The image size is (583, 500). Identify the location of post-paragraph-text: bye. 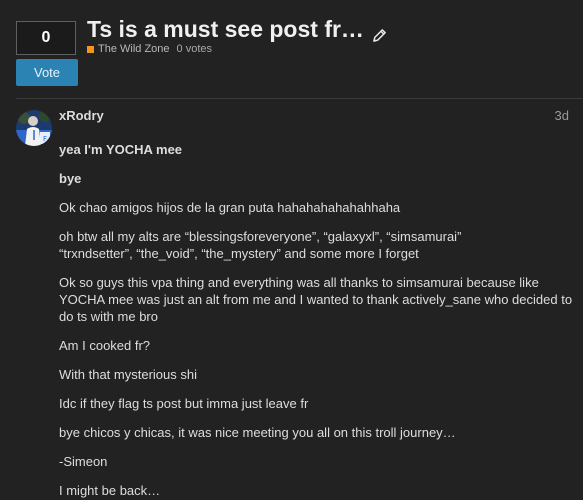
(70, 178).